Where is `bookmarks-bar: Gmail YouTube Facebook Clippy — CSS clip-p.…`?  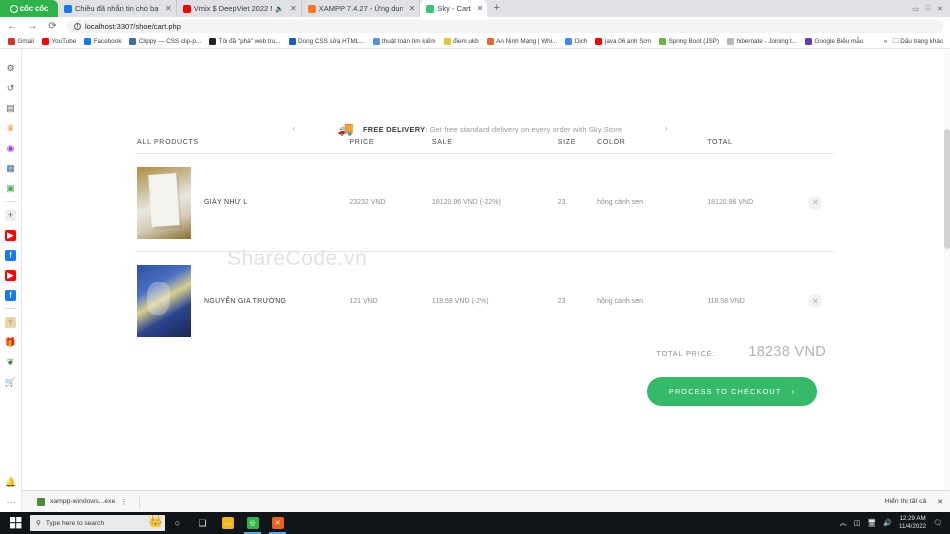 bookmarks-bar: Gmail YouTube Facebook Clippy — CSS clip-p.… is located at coordinates (475, 42).